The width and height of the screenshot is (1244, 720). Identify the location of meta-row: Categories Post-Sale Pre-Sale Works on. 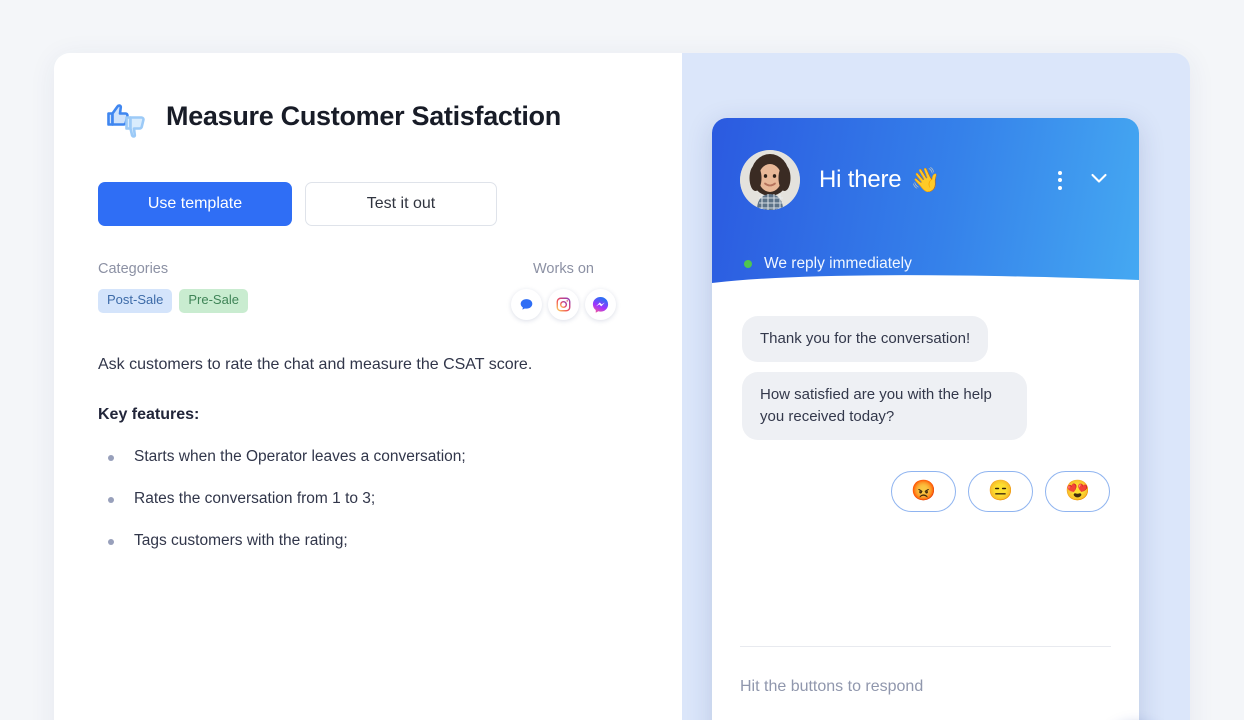
(368, 290).